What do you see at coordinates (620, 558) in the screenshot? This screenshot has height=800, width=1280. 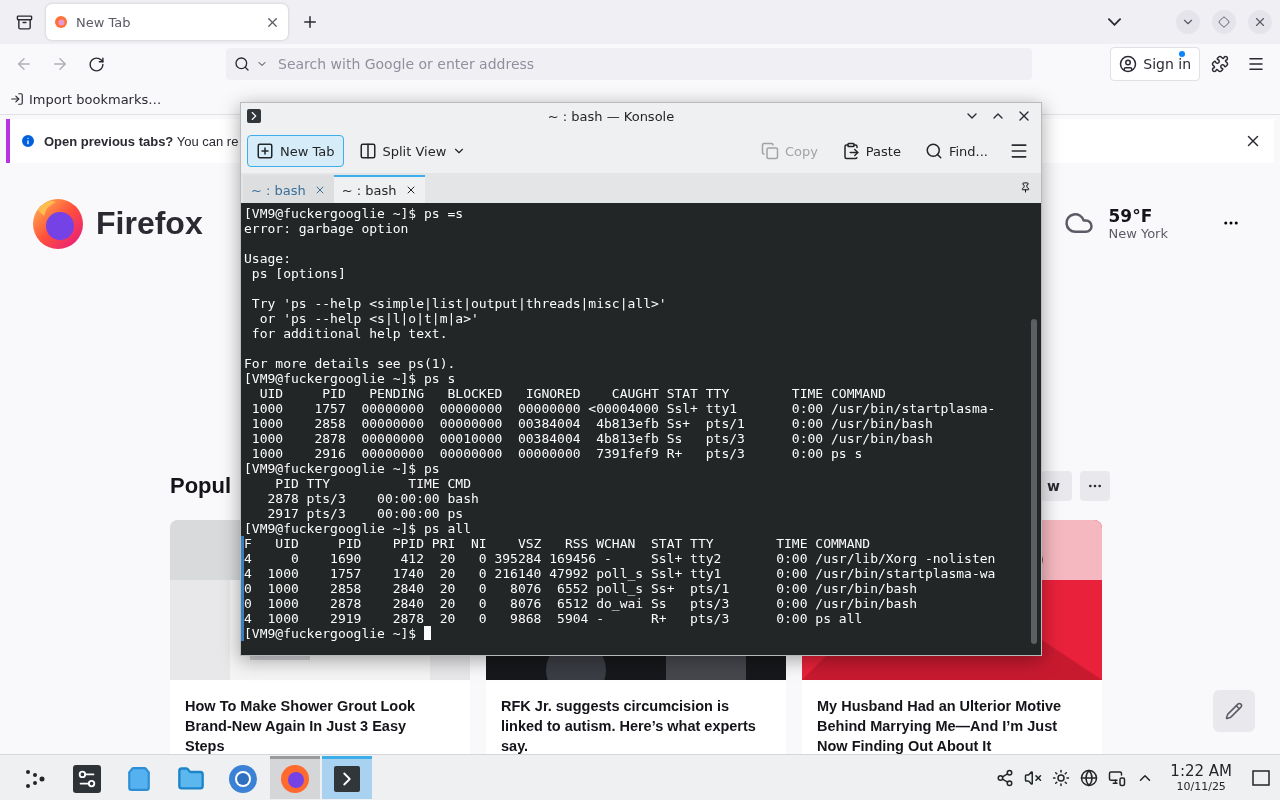 I see `terminal-line: 4 0 1690 412 20 0 395284 169456 - Ssl+ tty2 0:00 /usr/lib/Xorg -nolisten` at bounding box center [620, 558].